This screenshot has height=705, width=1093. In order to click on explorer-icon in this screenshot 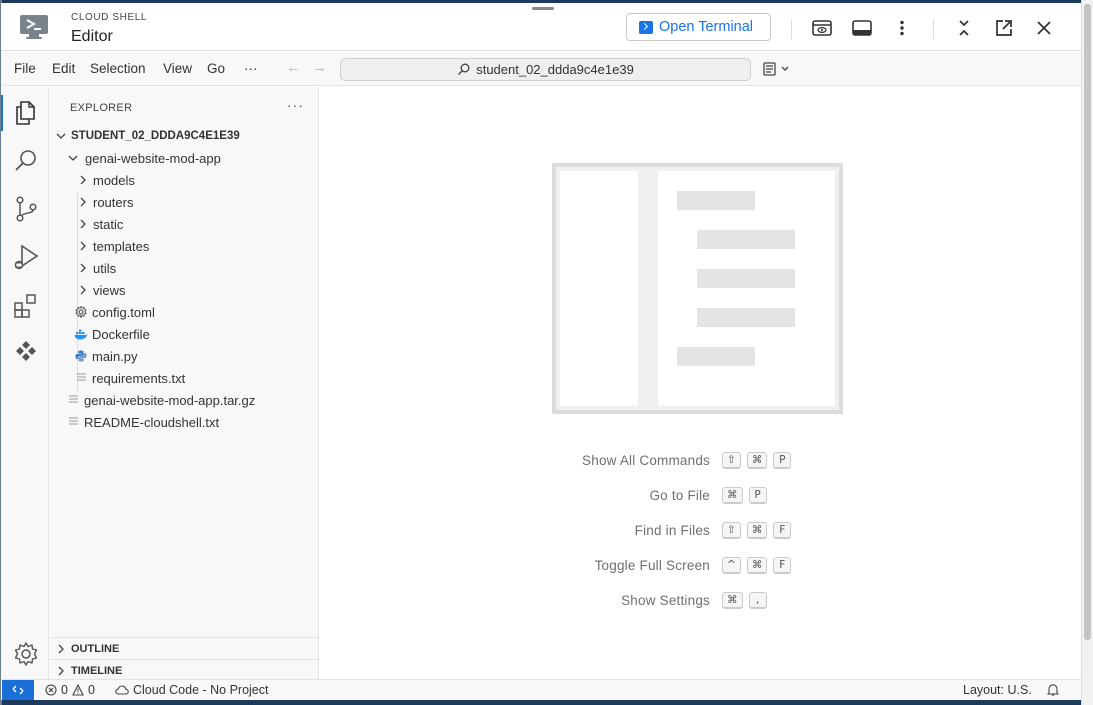, I will do `click(26, 113)`.